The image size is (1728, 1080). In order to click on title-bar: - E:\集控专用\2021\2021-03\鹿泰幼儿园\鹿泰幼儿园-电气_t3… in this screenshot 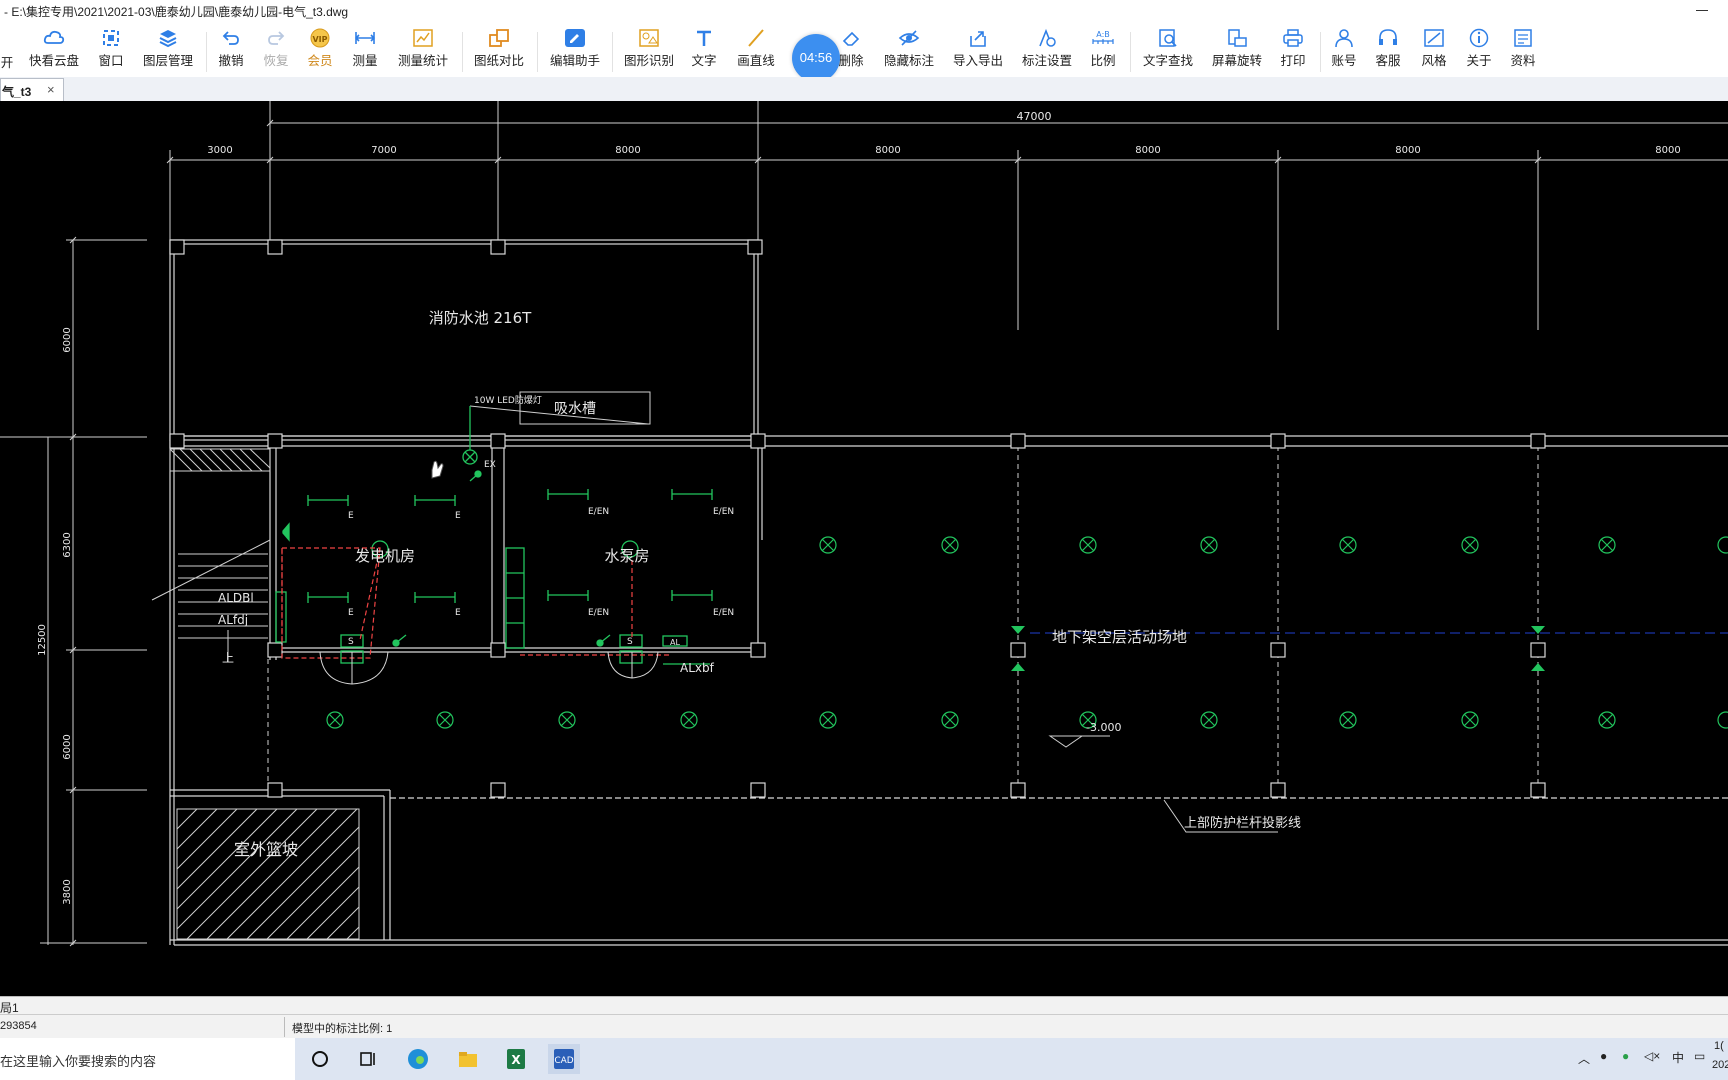, I will do `click(864, 11)`.